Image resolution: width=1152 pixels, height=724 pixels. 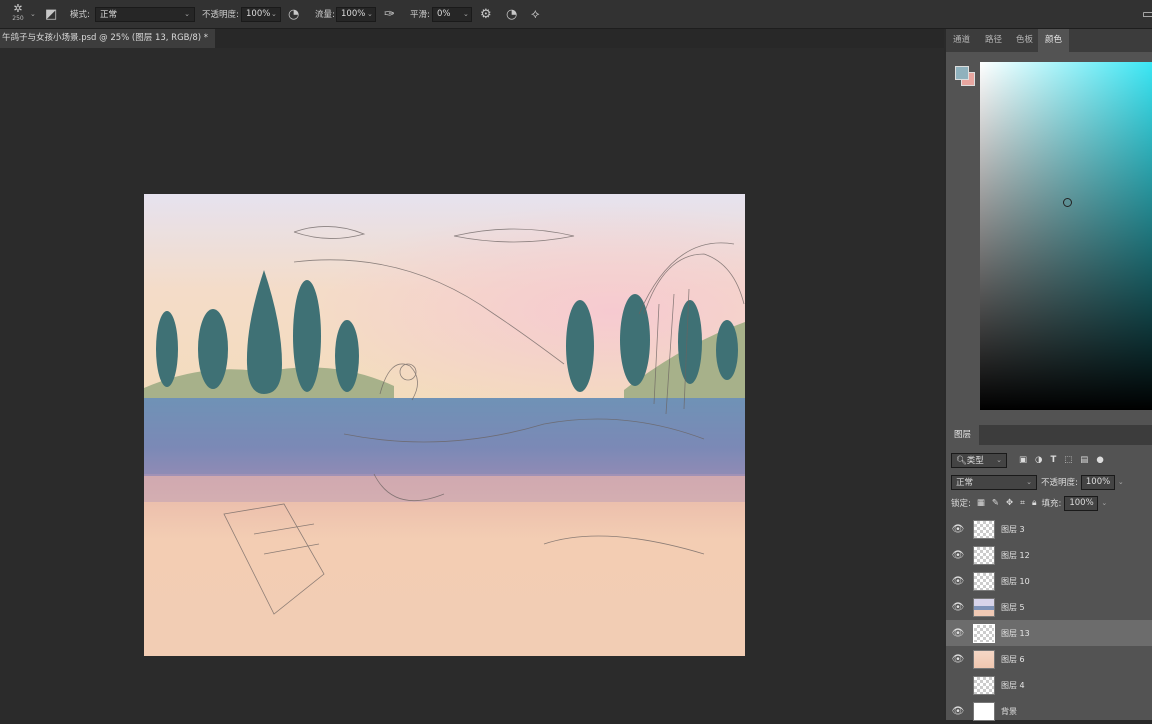 What do you see at coordinates (1023, 460) in the screenshot?
I see `filter-pixel-icon: ▣` at bounding box center [1023, 460].